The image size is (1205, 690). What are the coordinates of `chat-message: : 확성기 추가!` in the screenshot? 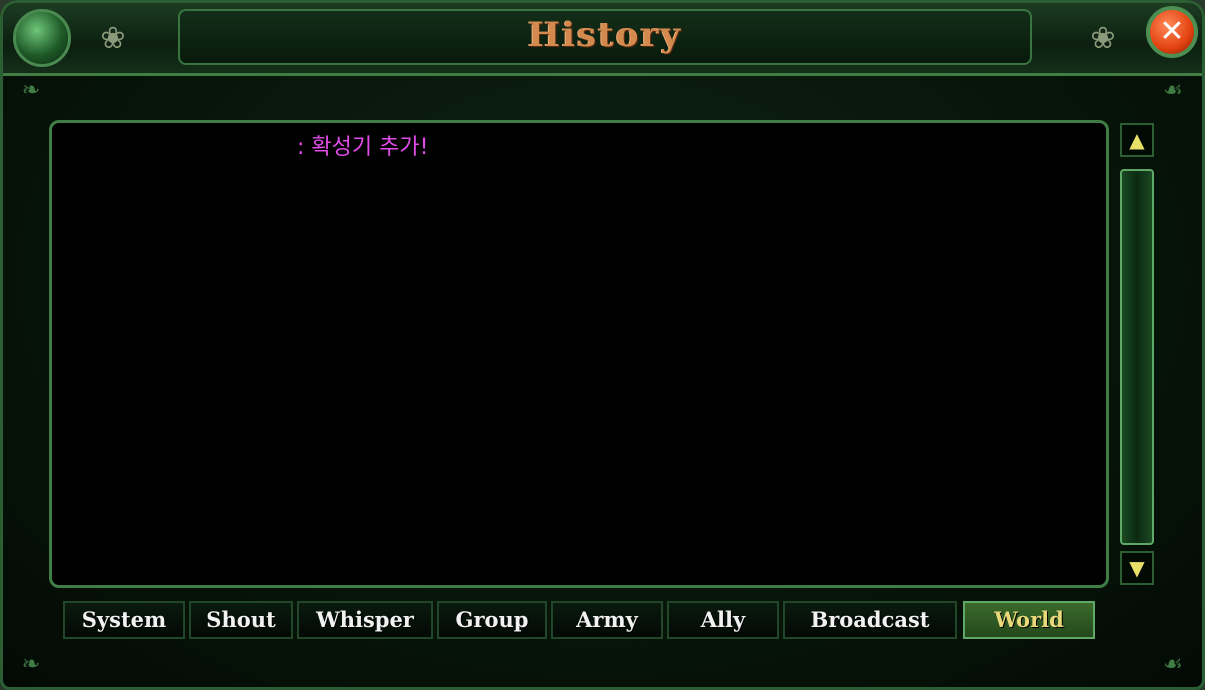 It's located at (363, 147).